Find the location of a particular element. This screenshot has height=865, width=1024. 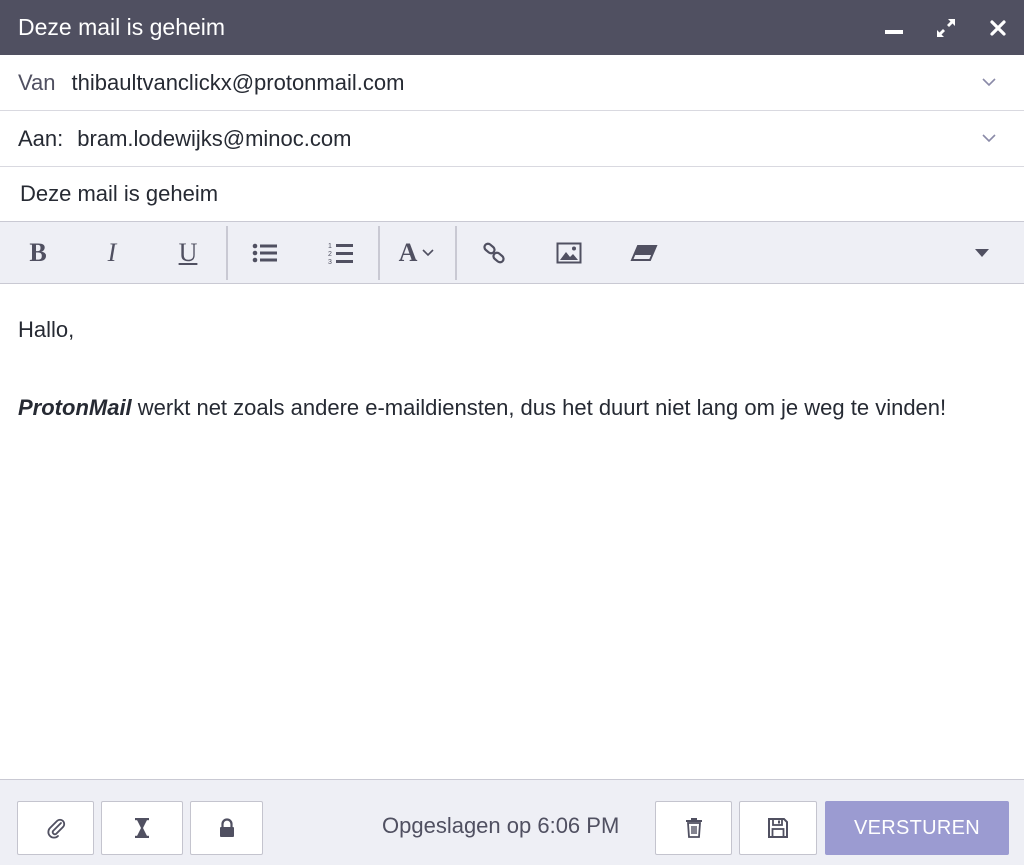

window-controls is located at coordinates (946, 27).